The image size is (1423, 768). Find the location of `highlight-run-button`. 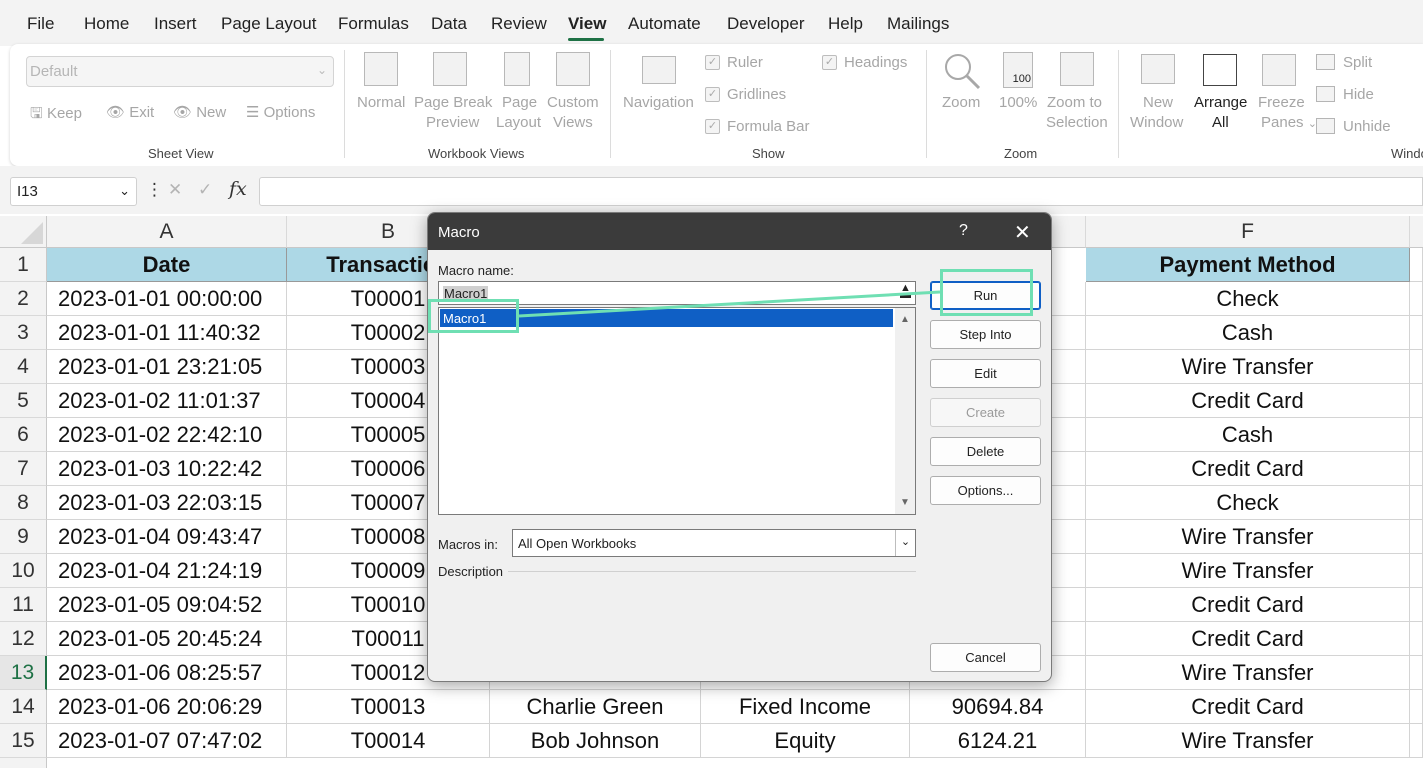

highlight-run-button is located at coordinates (986, 292).